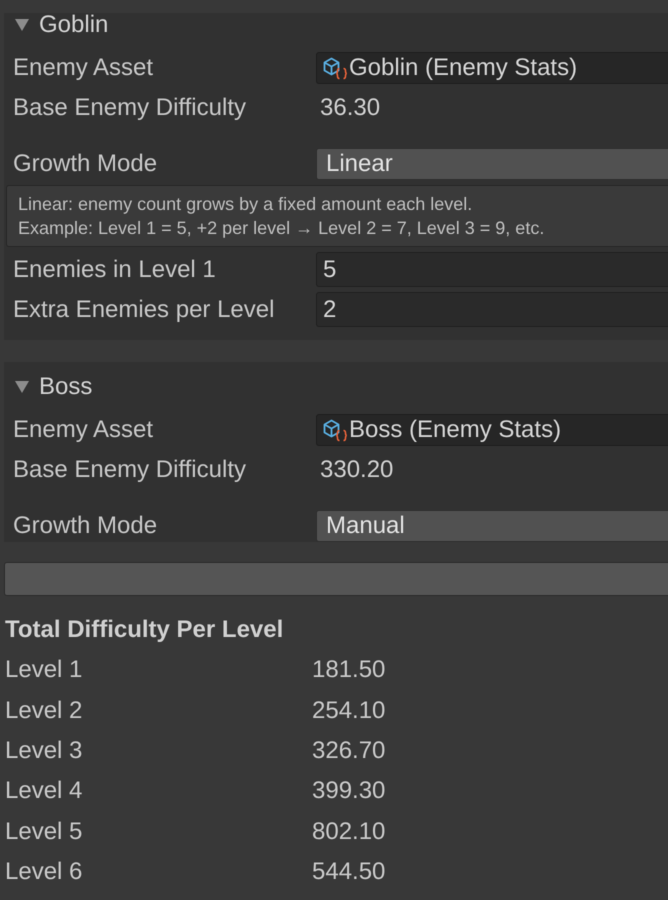 This screenshot has height=900, width=668. What do you see at coordinates (349, 872) in the screenshot?
I see `level-value: 544.50` at bounding box center [349, 872].